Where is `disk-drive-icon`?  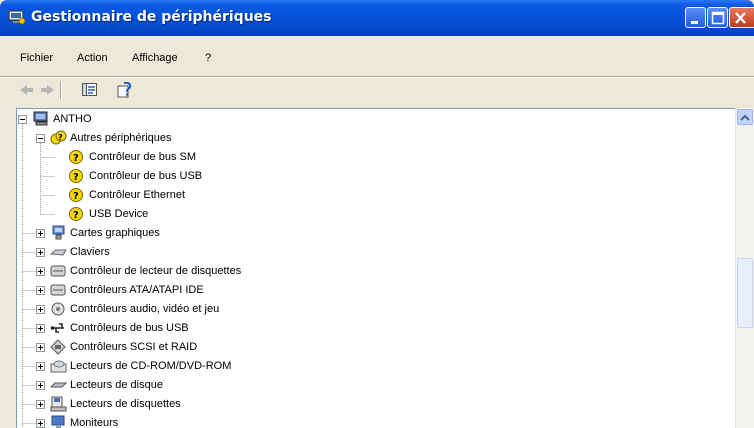 disk-drive-icon is located at coordinates (58, 385).